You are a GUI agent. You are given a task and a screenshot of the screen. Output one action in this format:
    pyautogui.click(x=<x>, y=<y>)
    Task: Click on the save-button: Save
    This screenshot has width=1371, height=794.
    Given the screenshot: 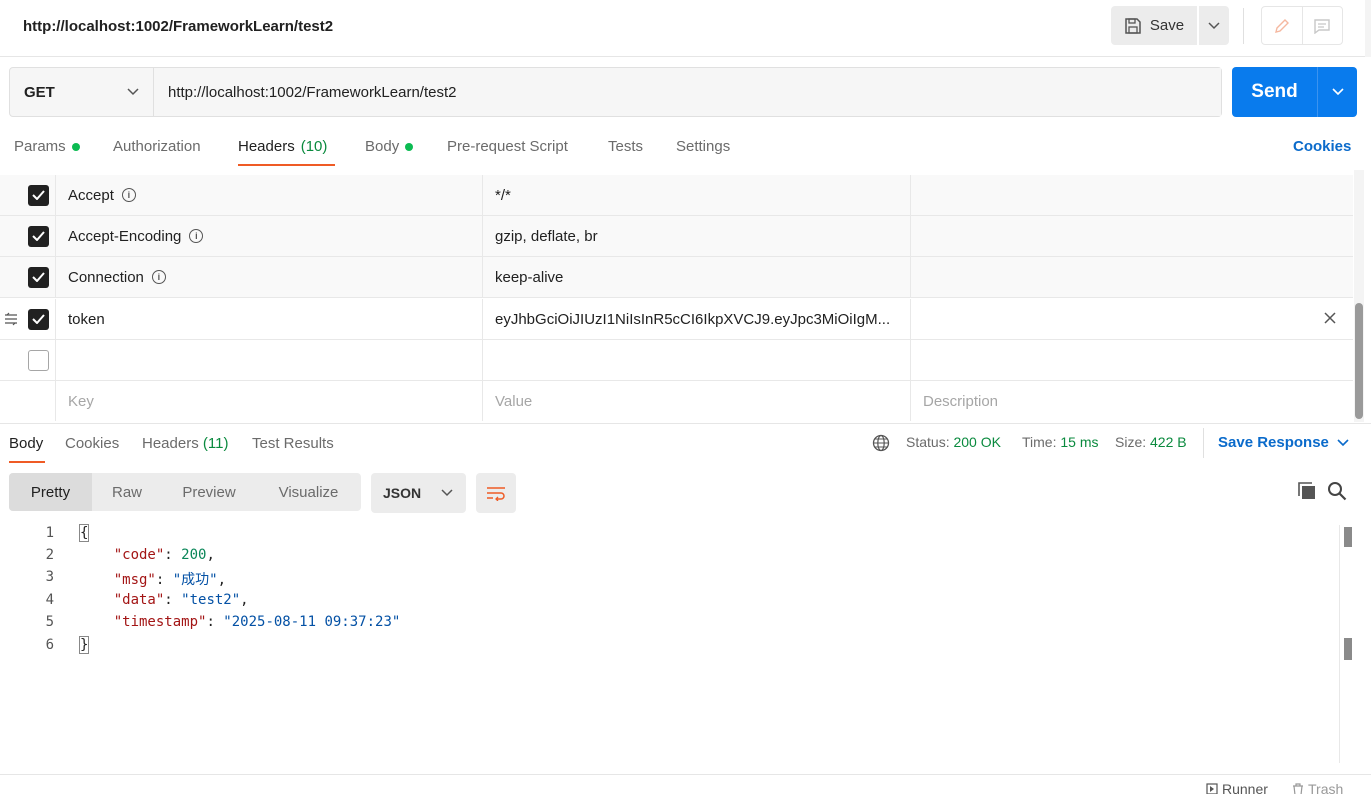 What is the action you would take?
    pyautogui.click(x=1154, y=25)
    